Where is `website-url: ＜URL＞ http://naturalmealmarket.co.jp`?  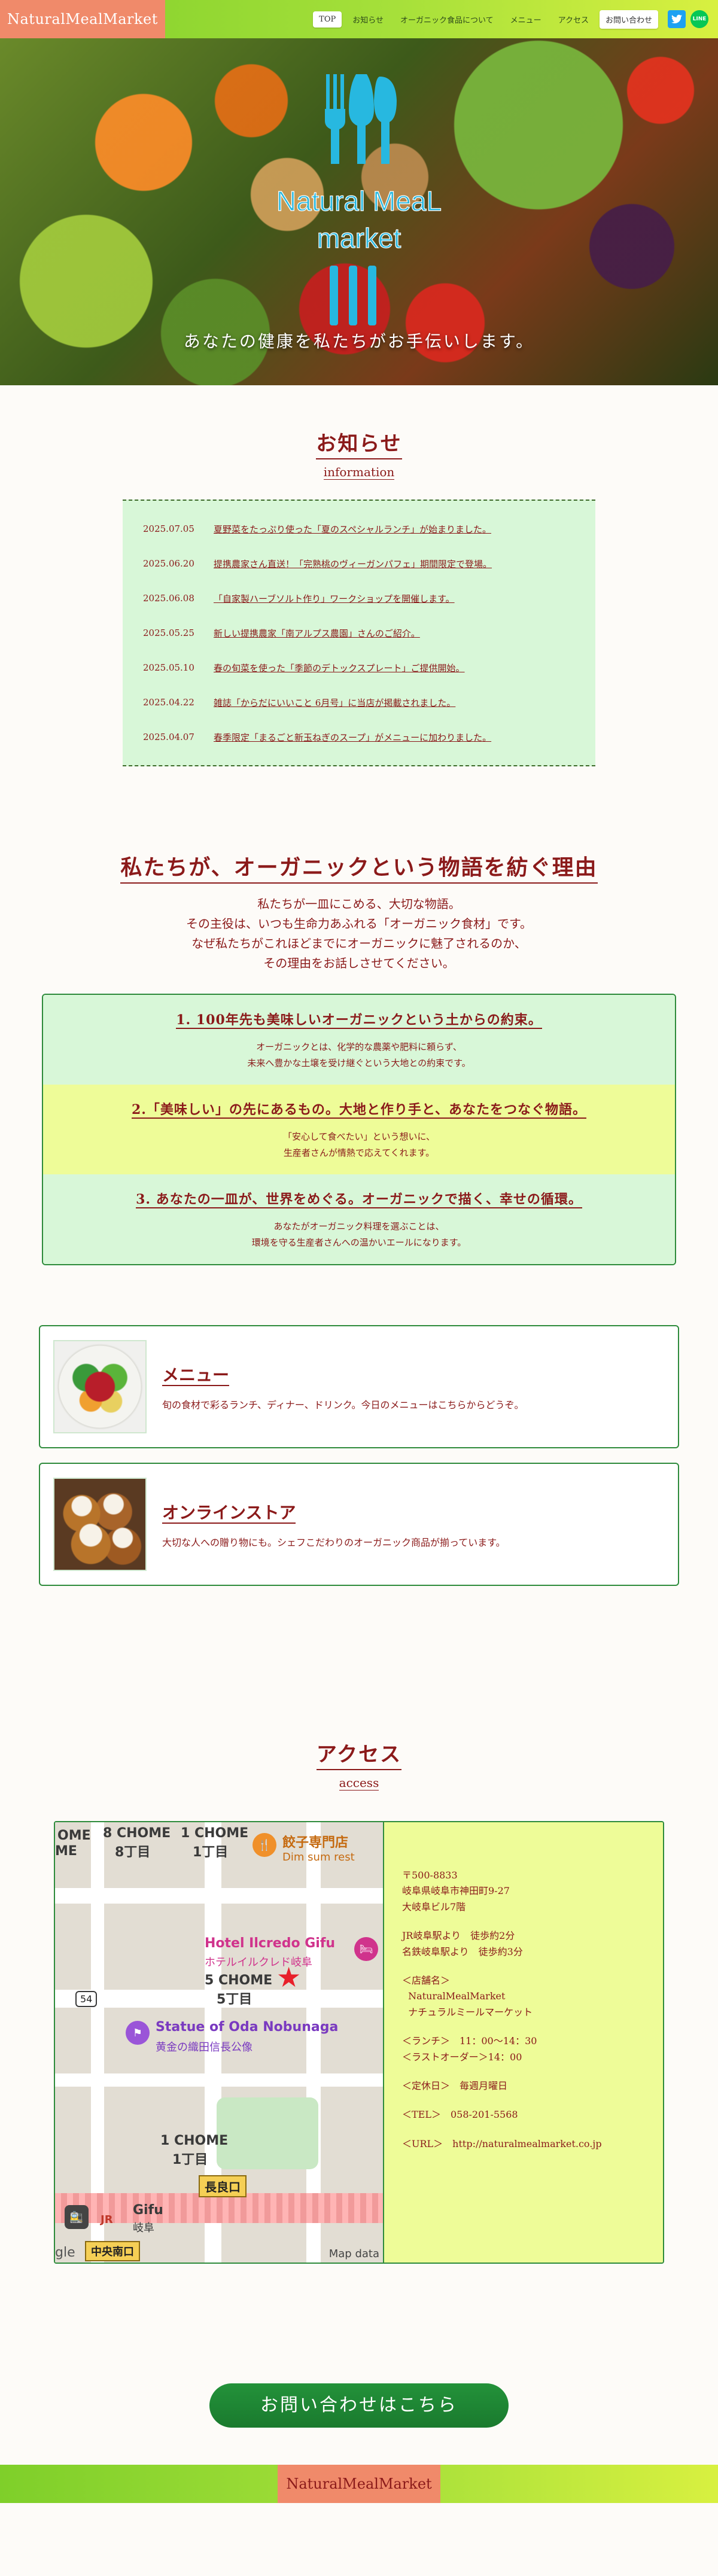 website-url: ＜URL＞ http://naturalmealmarket.co.jp is located at coordinates (502, 2143).